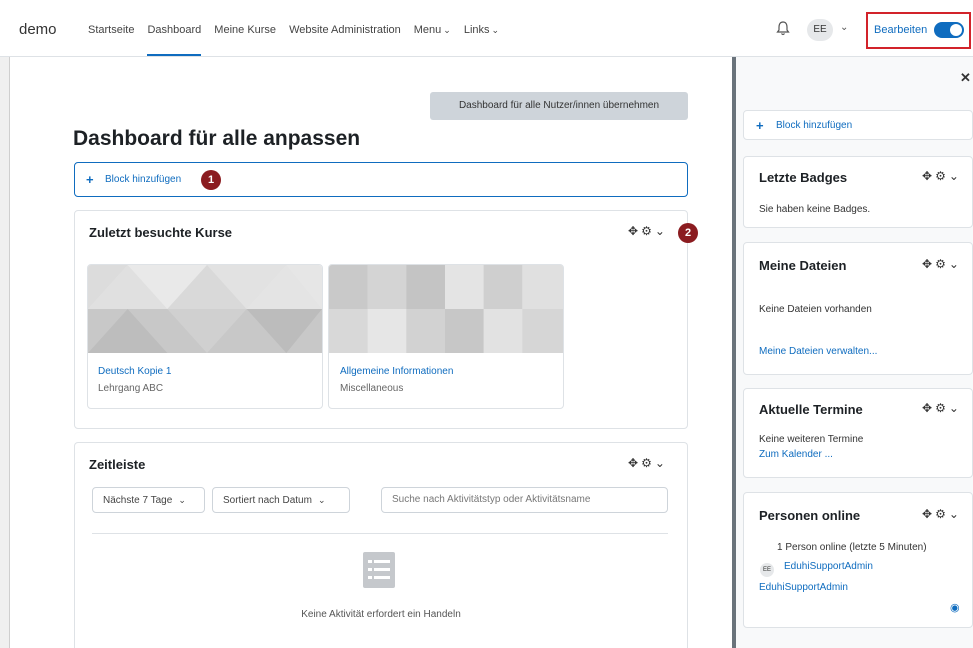 The image size is (973, 648). I want to click on files-controls: ✥⚙⌄, so click(942, 264).